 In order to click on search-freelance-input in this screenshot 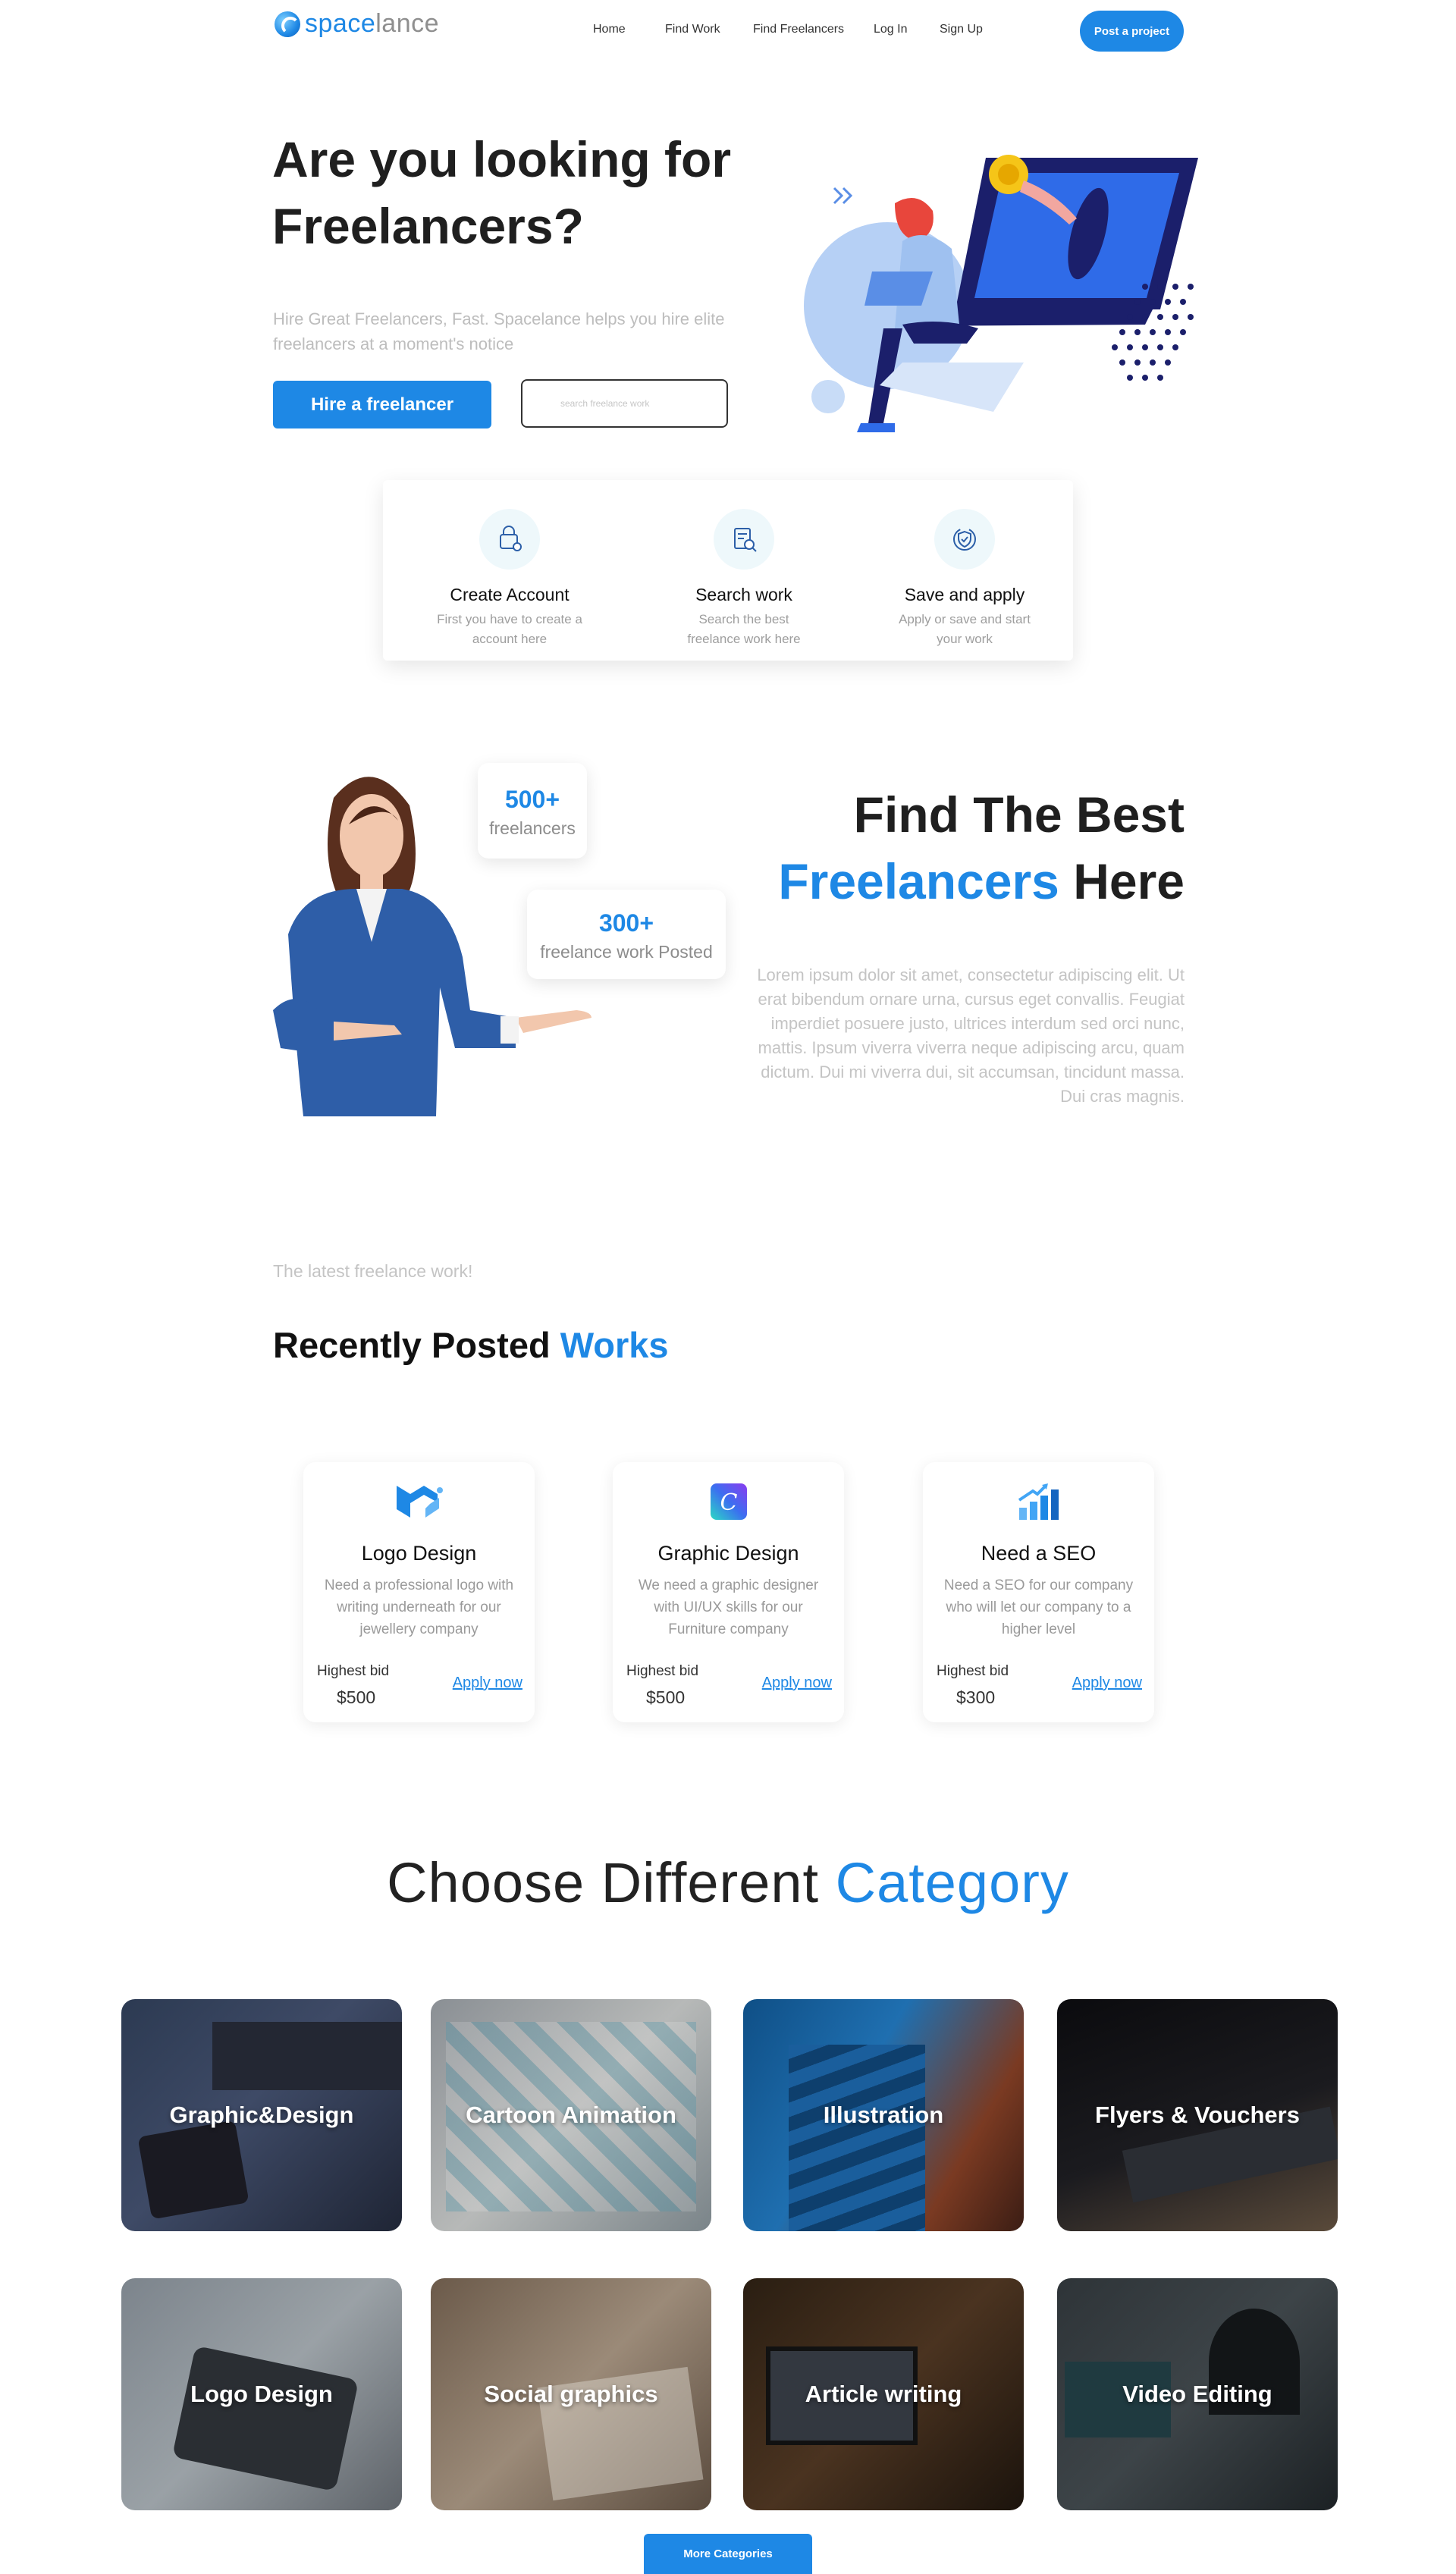, I will do `click(624, 403)`.